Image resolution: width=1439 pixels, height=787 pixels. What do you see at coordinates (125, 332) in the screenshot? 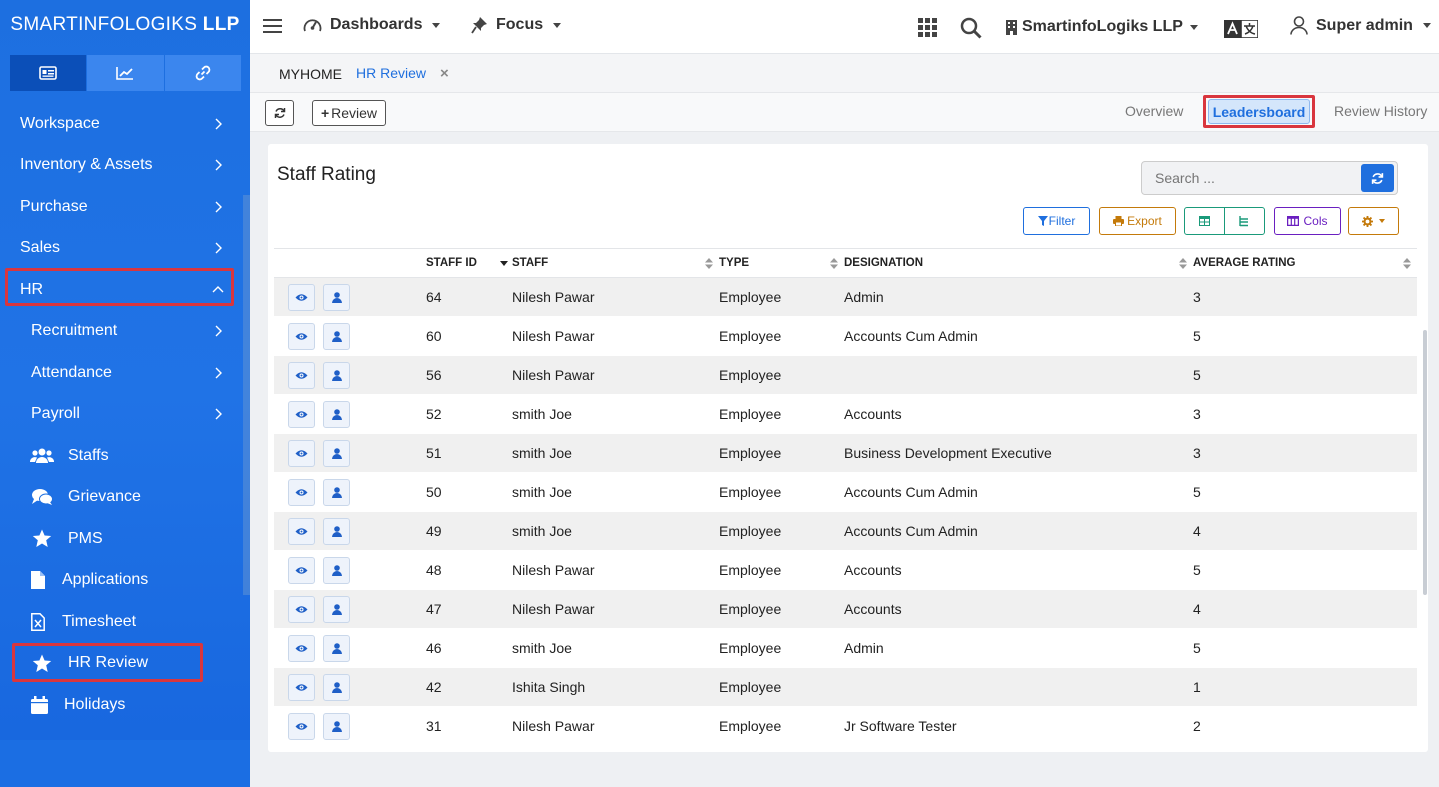
I see `sidebar-item-recruitment: Recruitment` at bounding box center [125, 332].